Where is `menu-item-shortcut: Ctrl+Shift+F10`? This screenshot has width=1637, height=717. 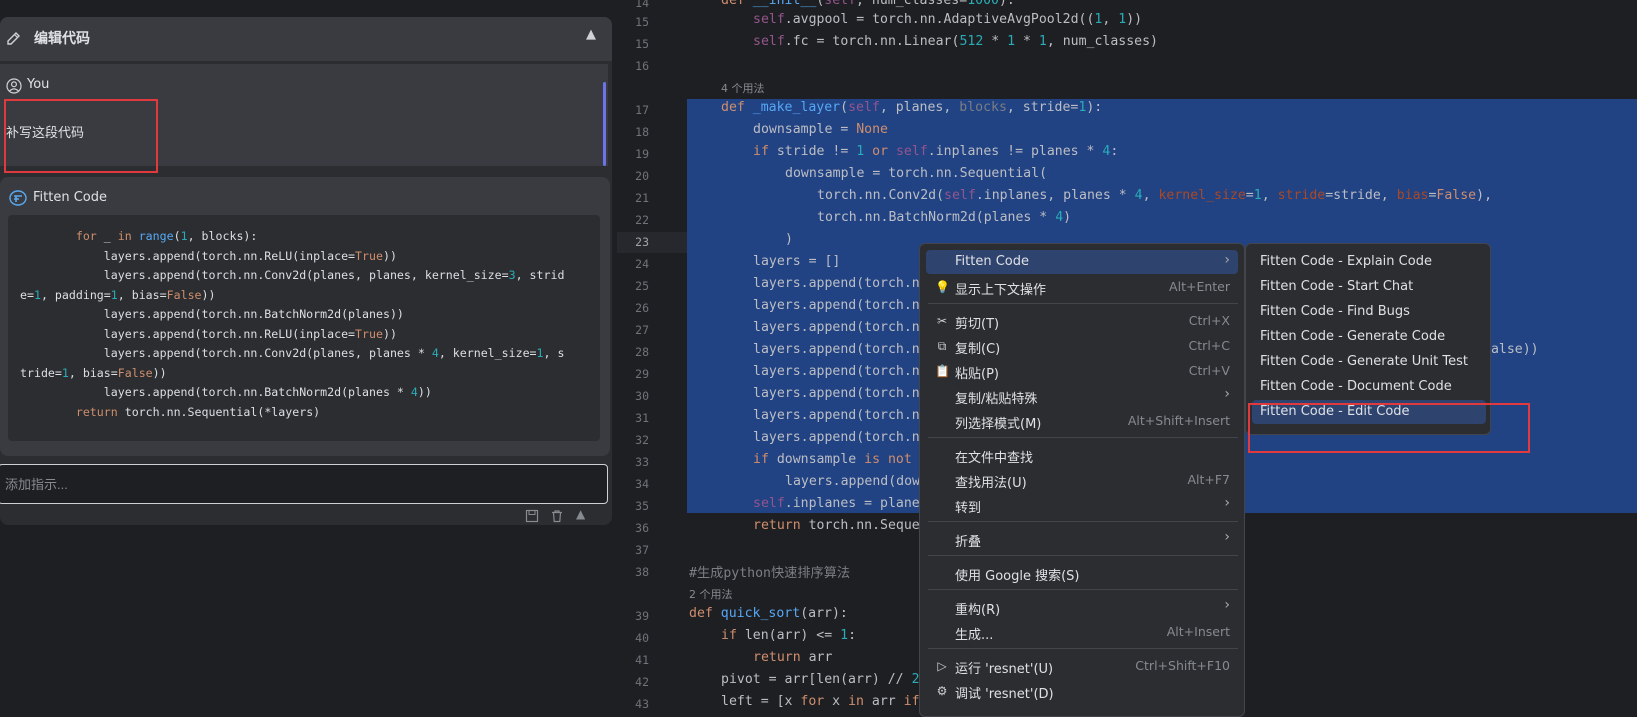 menu-item-shortcut: Ctrl+Shift+F10 is located at coordinates (1182, 665).